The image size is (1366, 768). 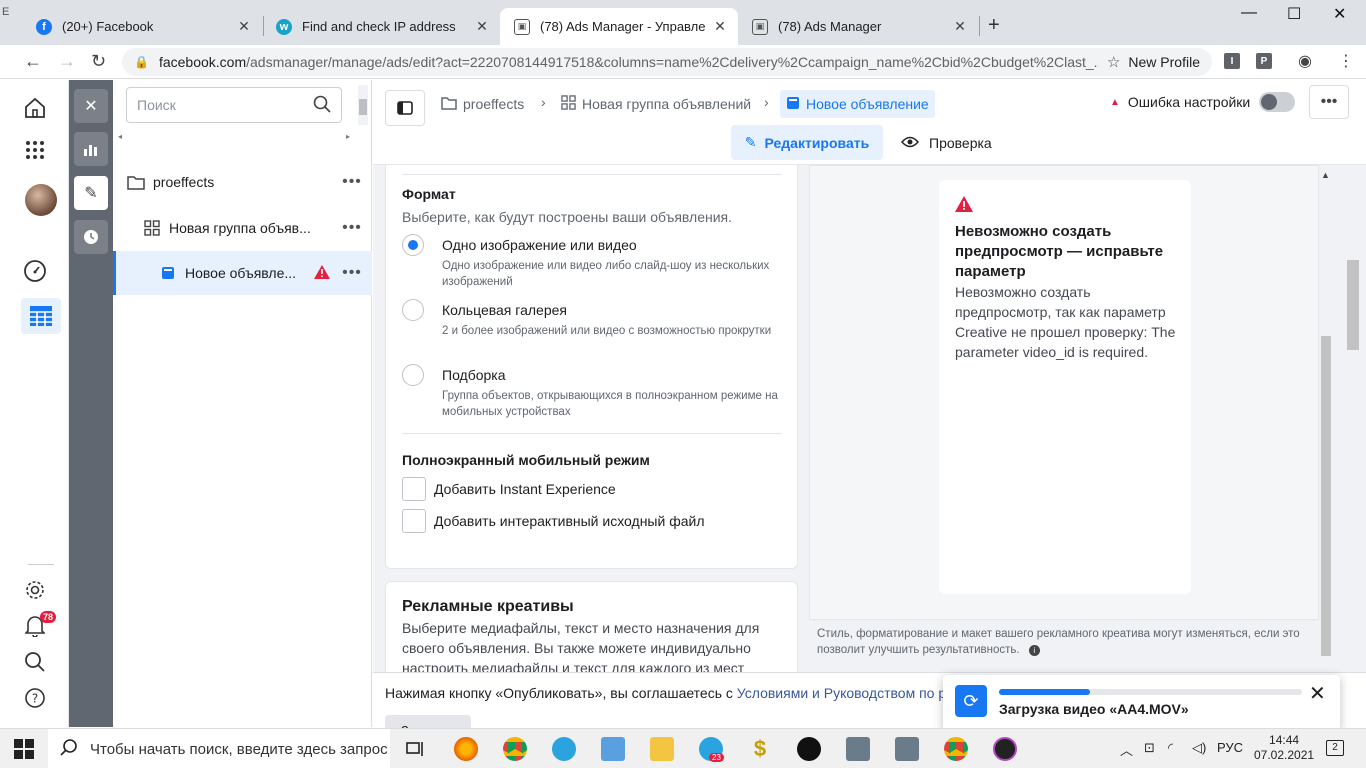 What do you see at coordinates (1277, 102) in the screenshot?
I see `ad-active-toggle` at bounding box center [1277, 102].